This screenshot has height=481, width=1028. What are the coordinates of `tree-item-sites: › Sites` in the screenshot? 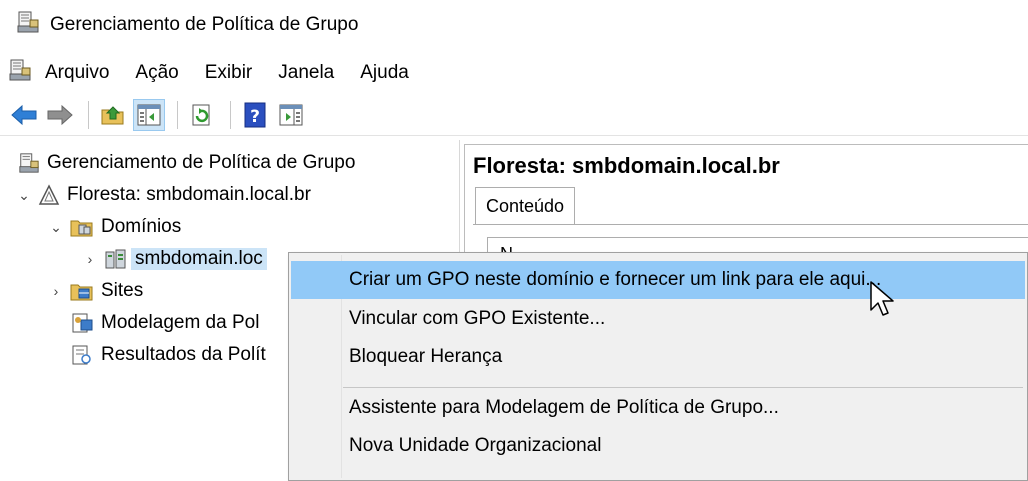 It's located at (95, 291).